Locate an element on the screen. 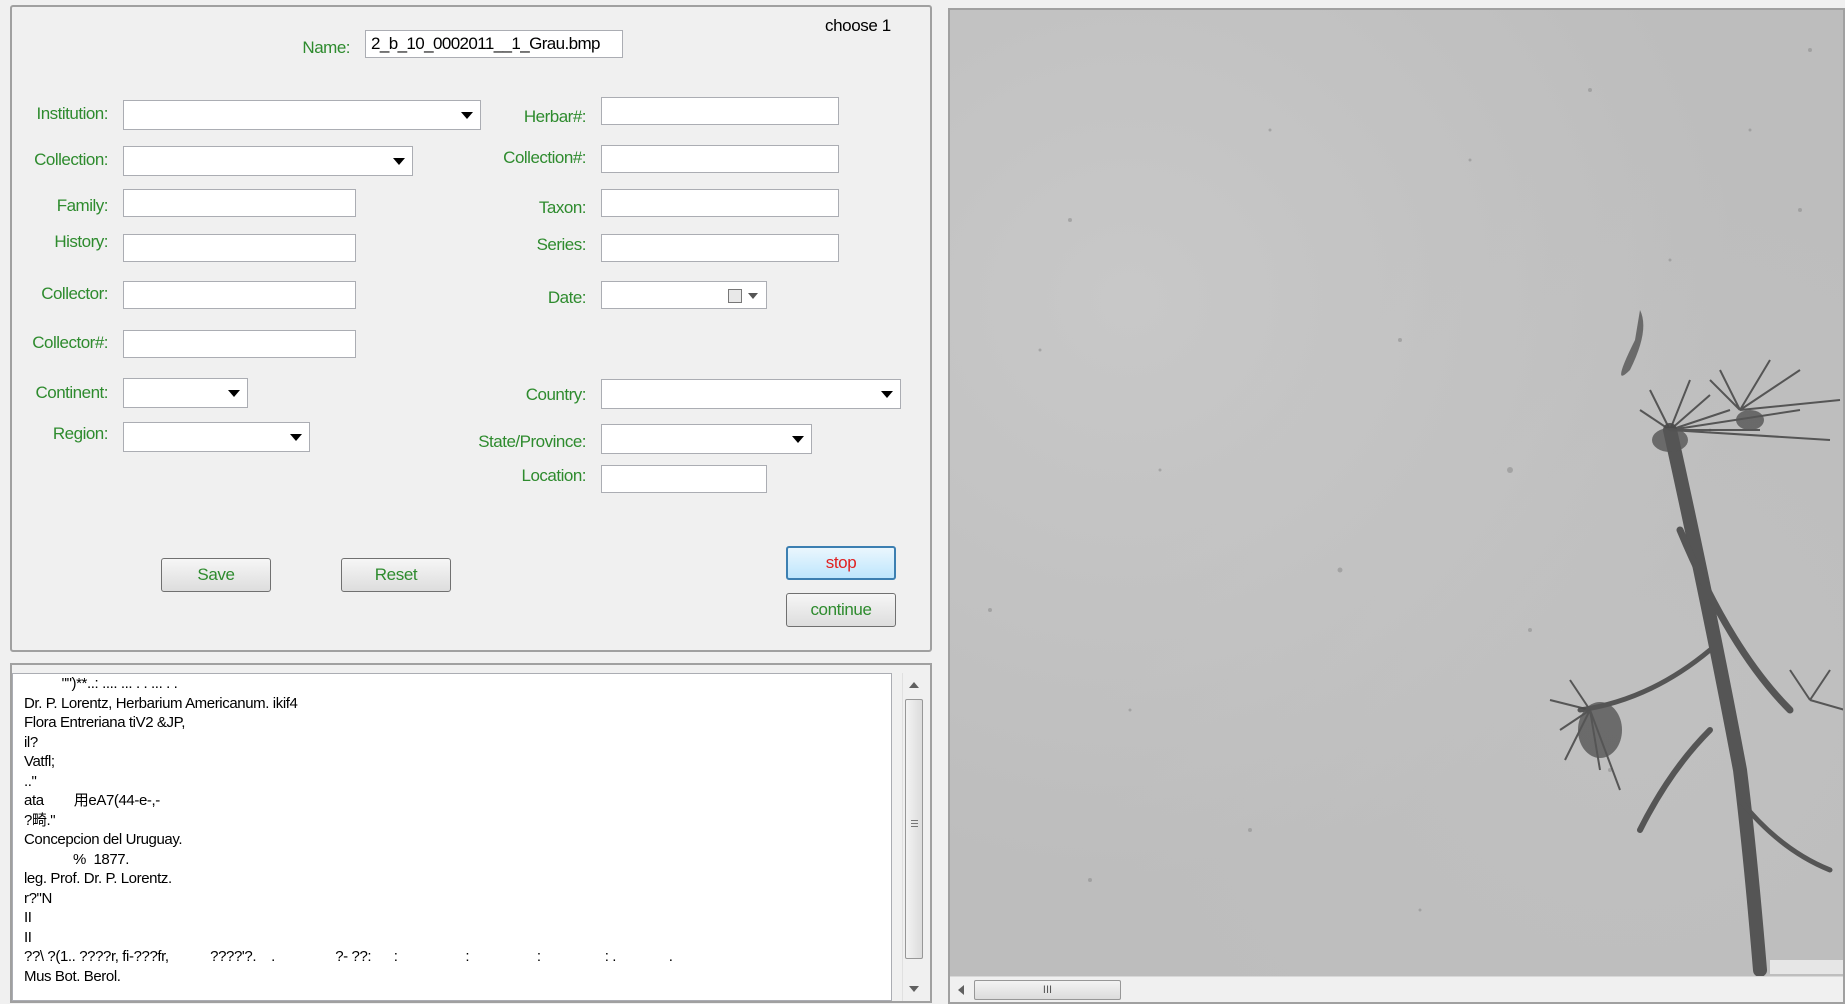 This screenshot has width=1845, height=1004. ocr-line: Flora Entreriana tiV2 &JP, is located at coordinates (105, 722).